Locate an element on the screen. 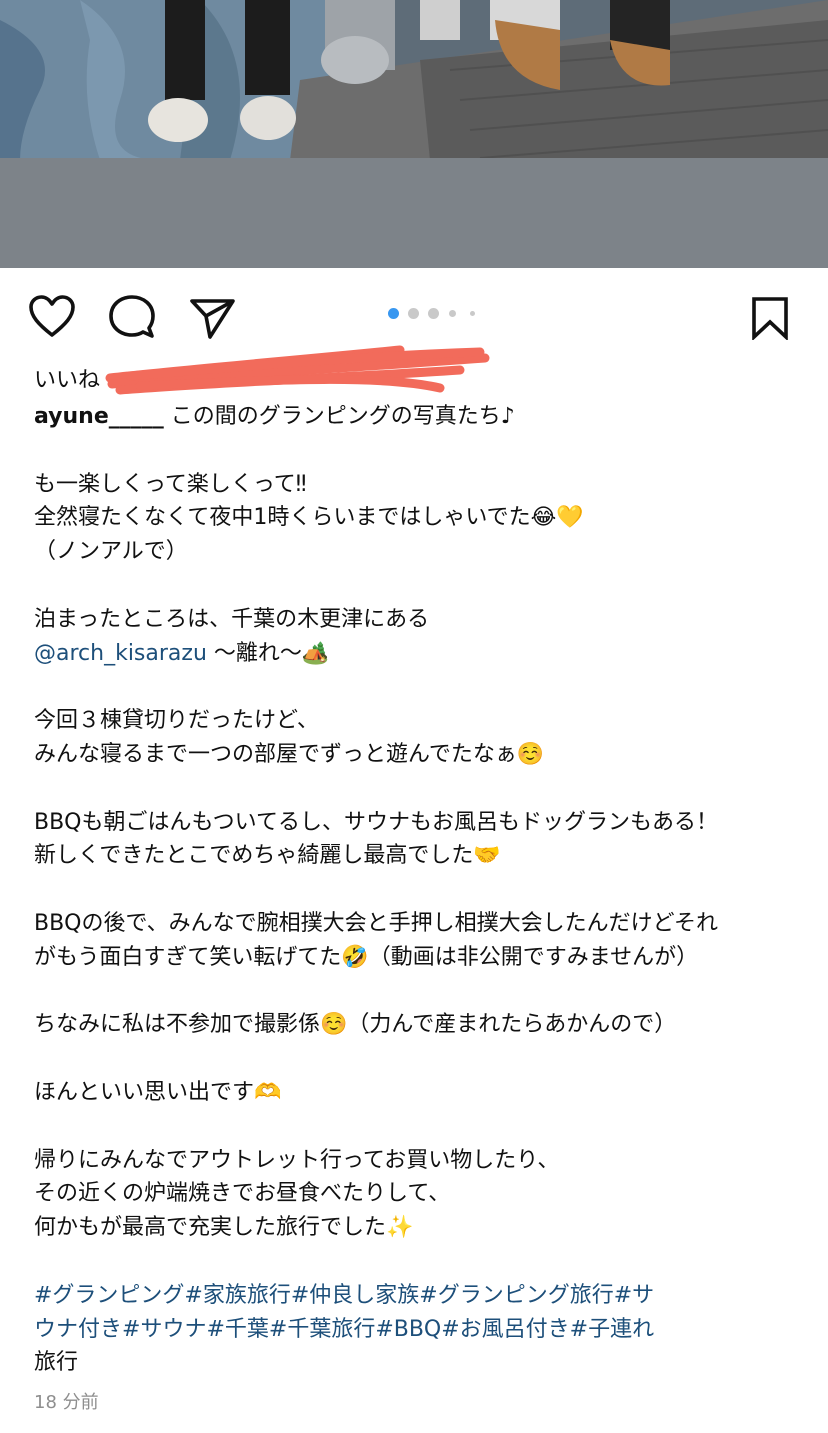 This screenshot has height=1433, width=828. caption-first-line: この間のグランピングの写真たち♪ is located at coordinates (342, 416).